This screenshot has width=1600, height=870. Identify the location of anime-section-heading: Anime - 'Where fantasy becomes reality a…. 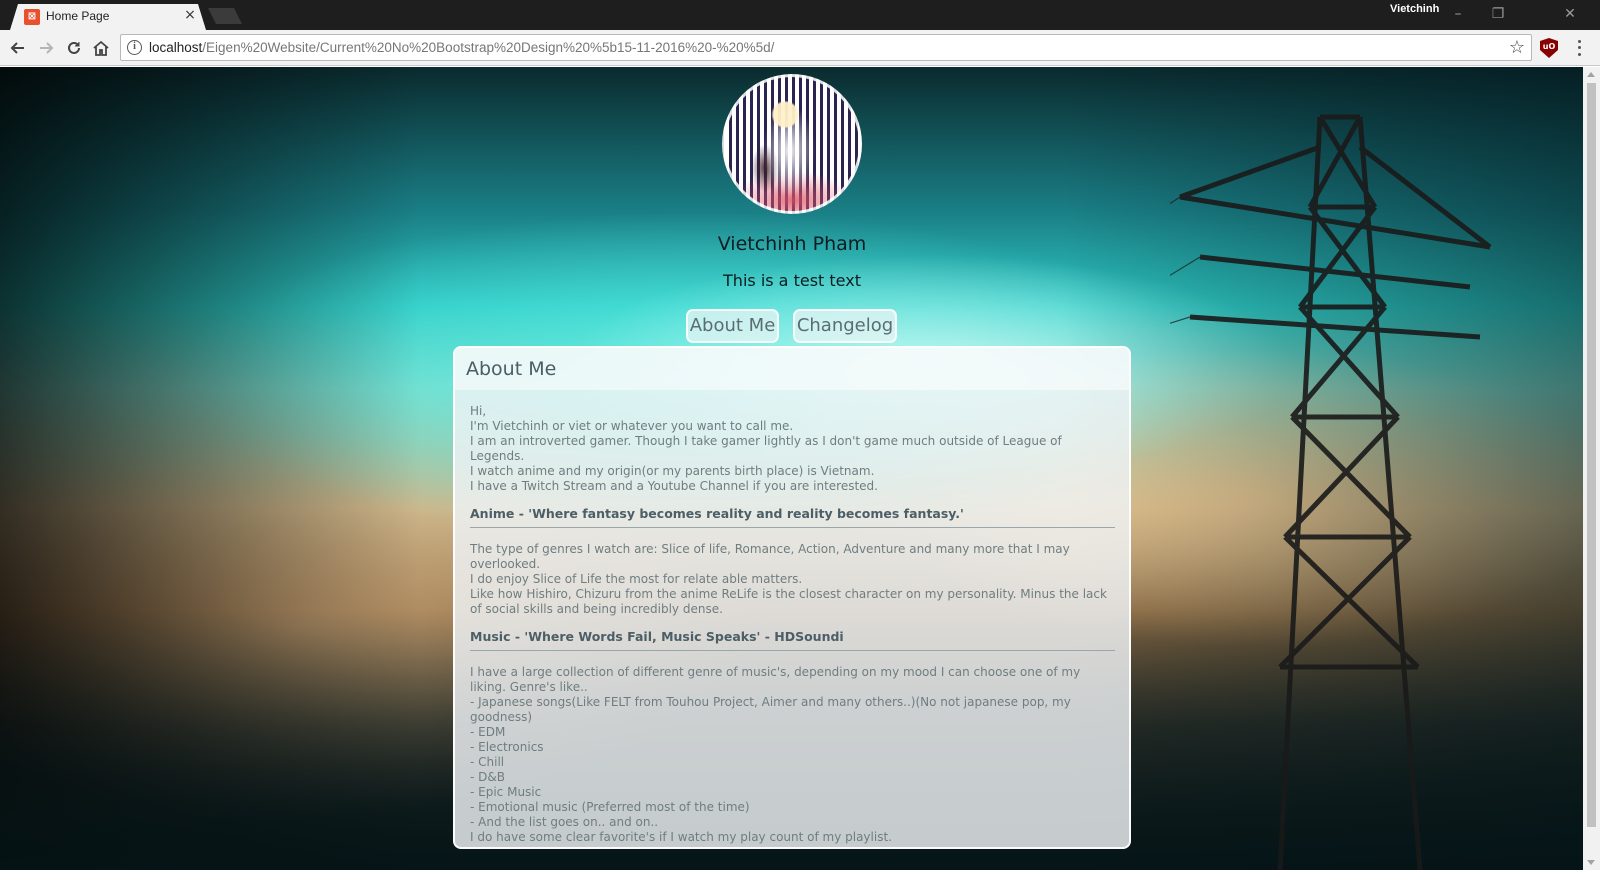
(792, 517).